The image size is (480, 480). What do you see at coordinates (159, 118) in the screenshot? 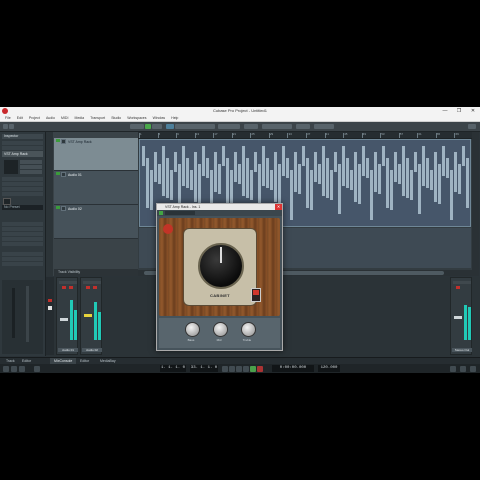
I see `menu-window: Window` at bounding box center [159, 118].